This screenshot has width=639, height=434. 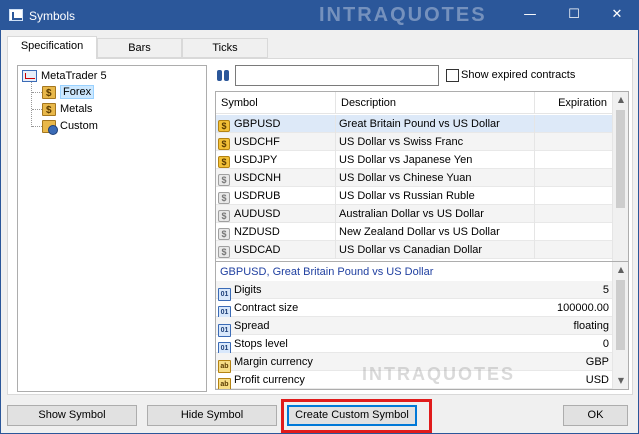 What do you see at coordinates (595, 415) in the screenshot?
I see `ok-button: OK` at bounding box center [595, 415].